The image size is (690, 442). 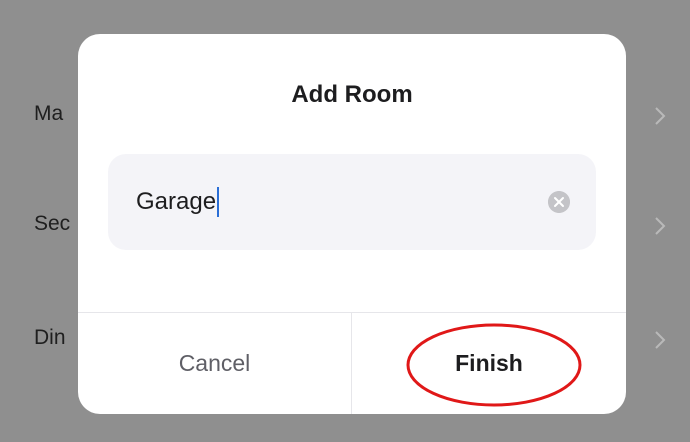 What do you see at coordinates (214, 363) in the screenshot?
I see `cancel-button: Cancel` at bounding box center [214, 363].